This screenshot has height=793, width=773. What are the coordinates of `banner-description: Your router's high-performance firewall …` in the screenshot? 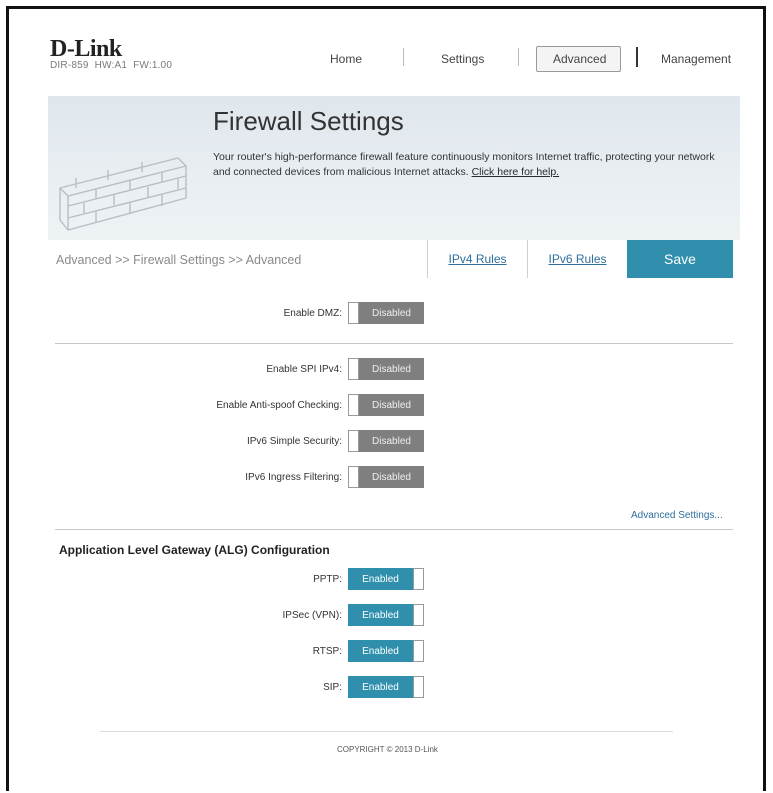 It's located at (468, 165).